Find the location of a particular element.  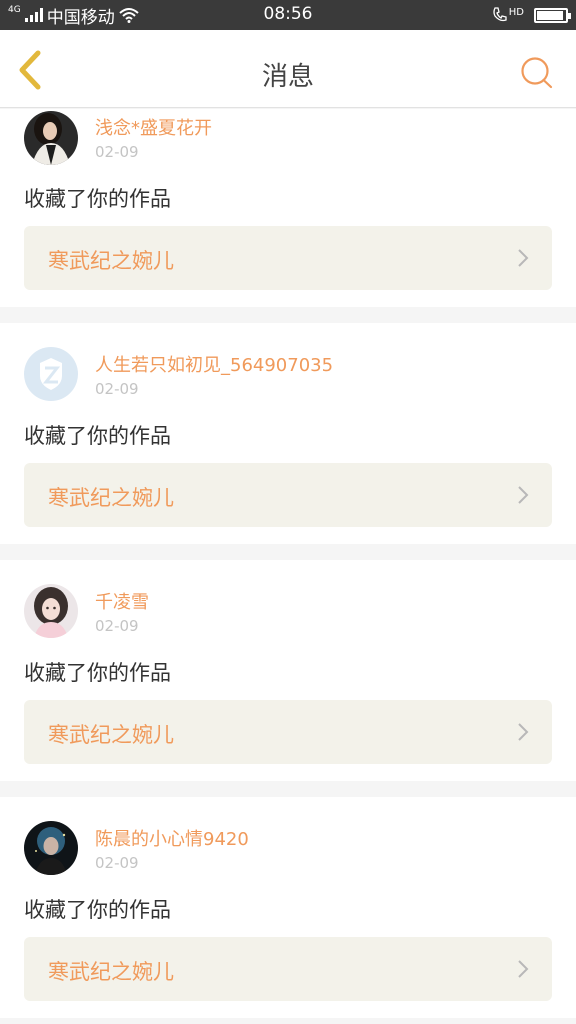

page-title: 消息 is located at coordinates (287, 77).